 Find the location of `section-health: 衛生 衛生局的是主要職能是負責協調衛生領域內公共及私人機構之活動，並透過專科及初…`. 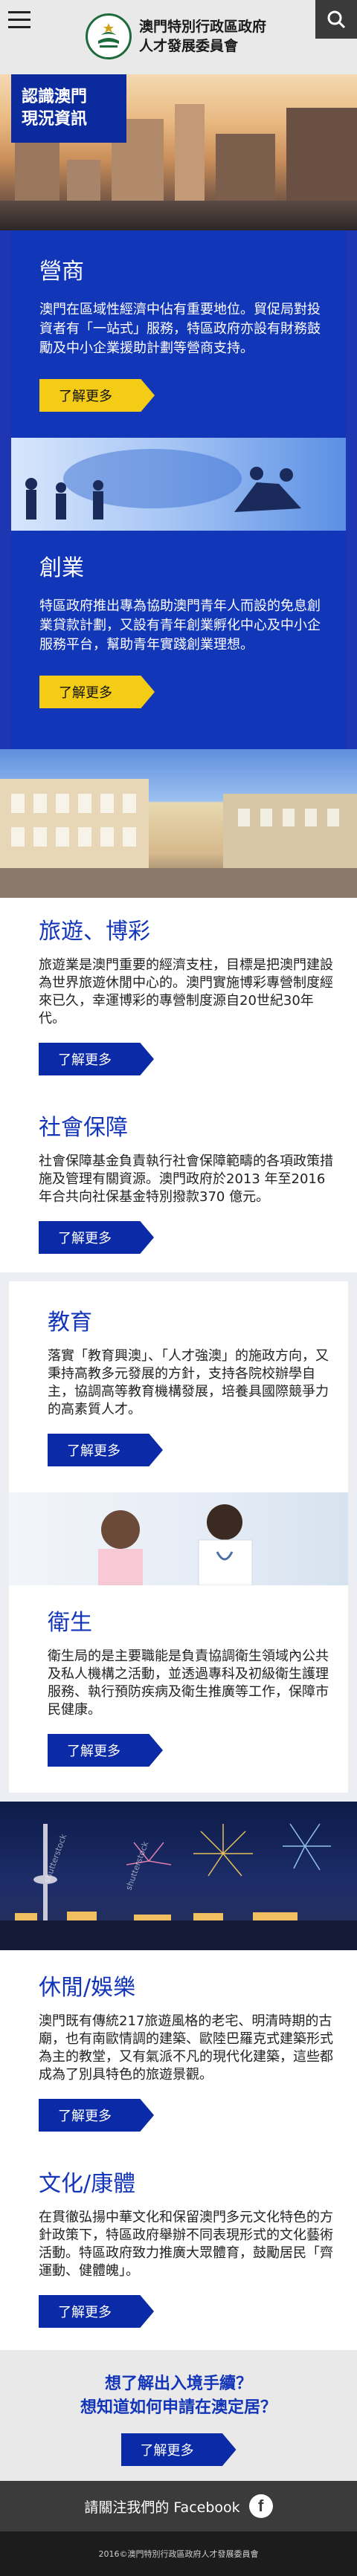

section-health: 衛生 衛生局的是主要職能是負責協調衛生領域內公共及私人機構之活動，並透過專科及初… is located at coordinates (179, 1697).